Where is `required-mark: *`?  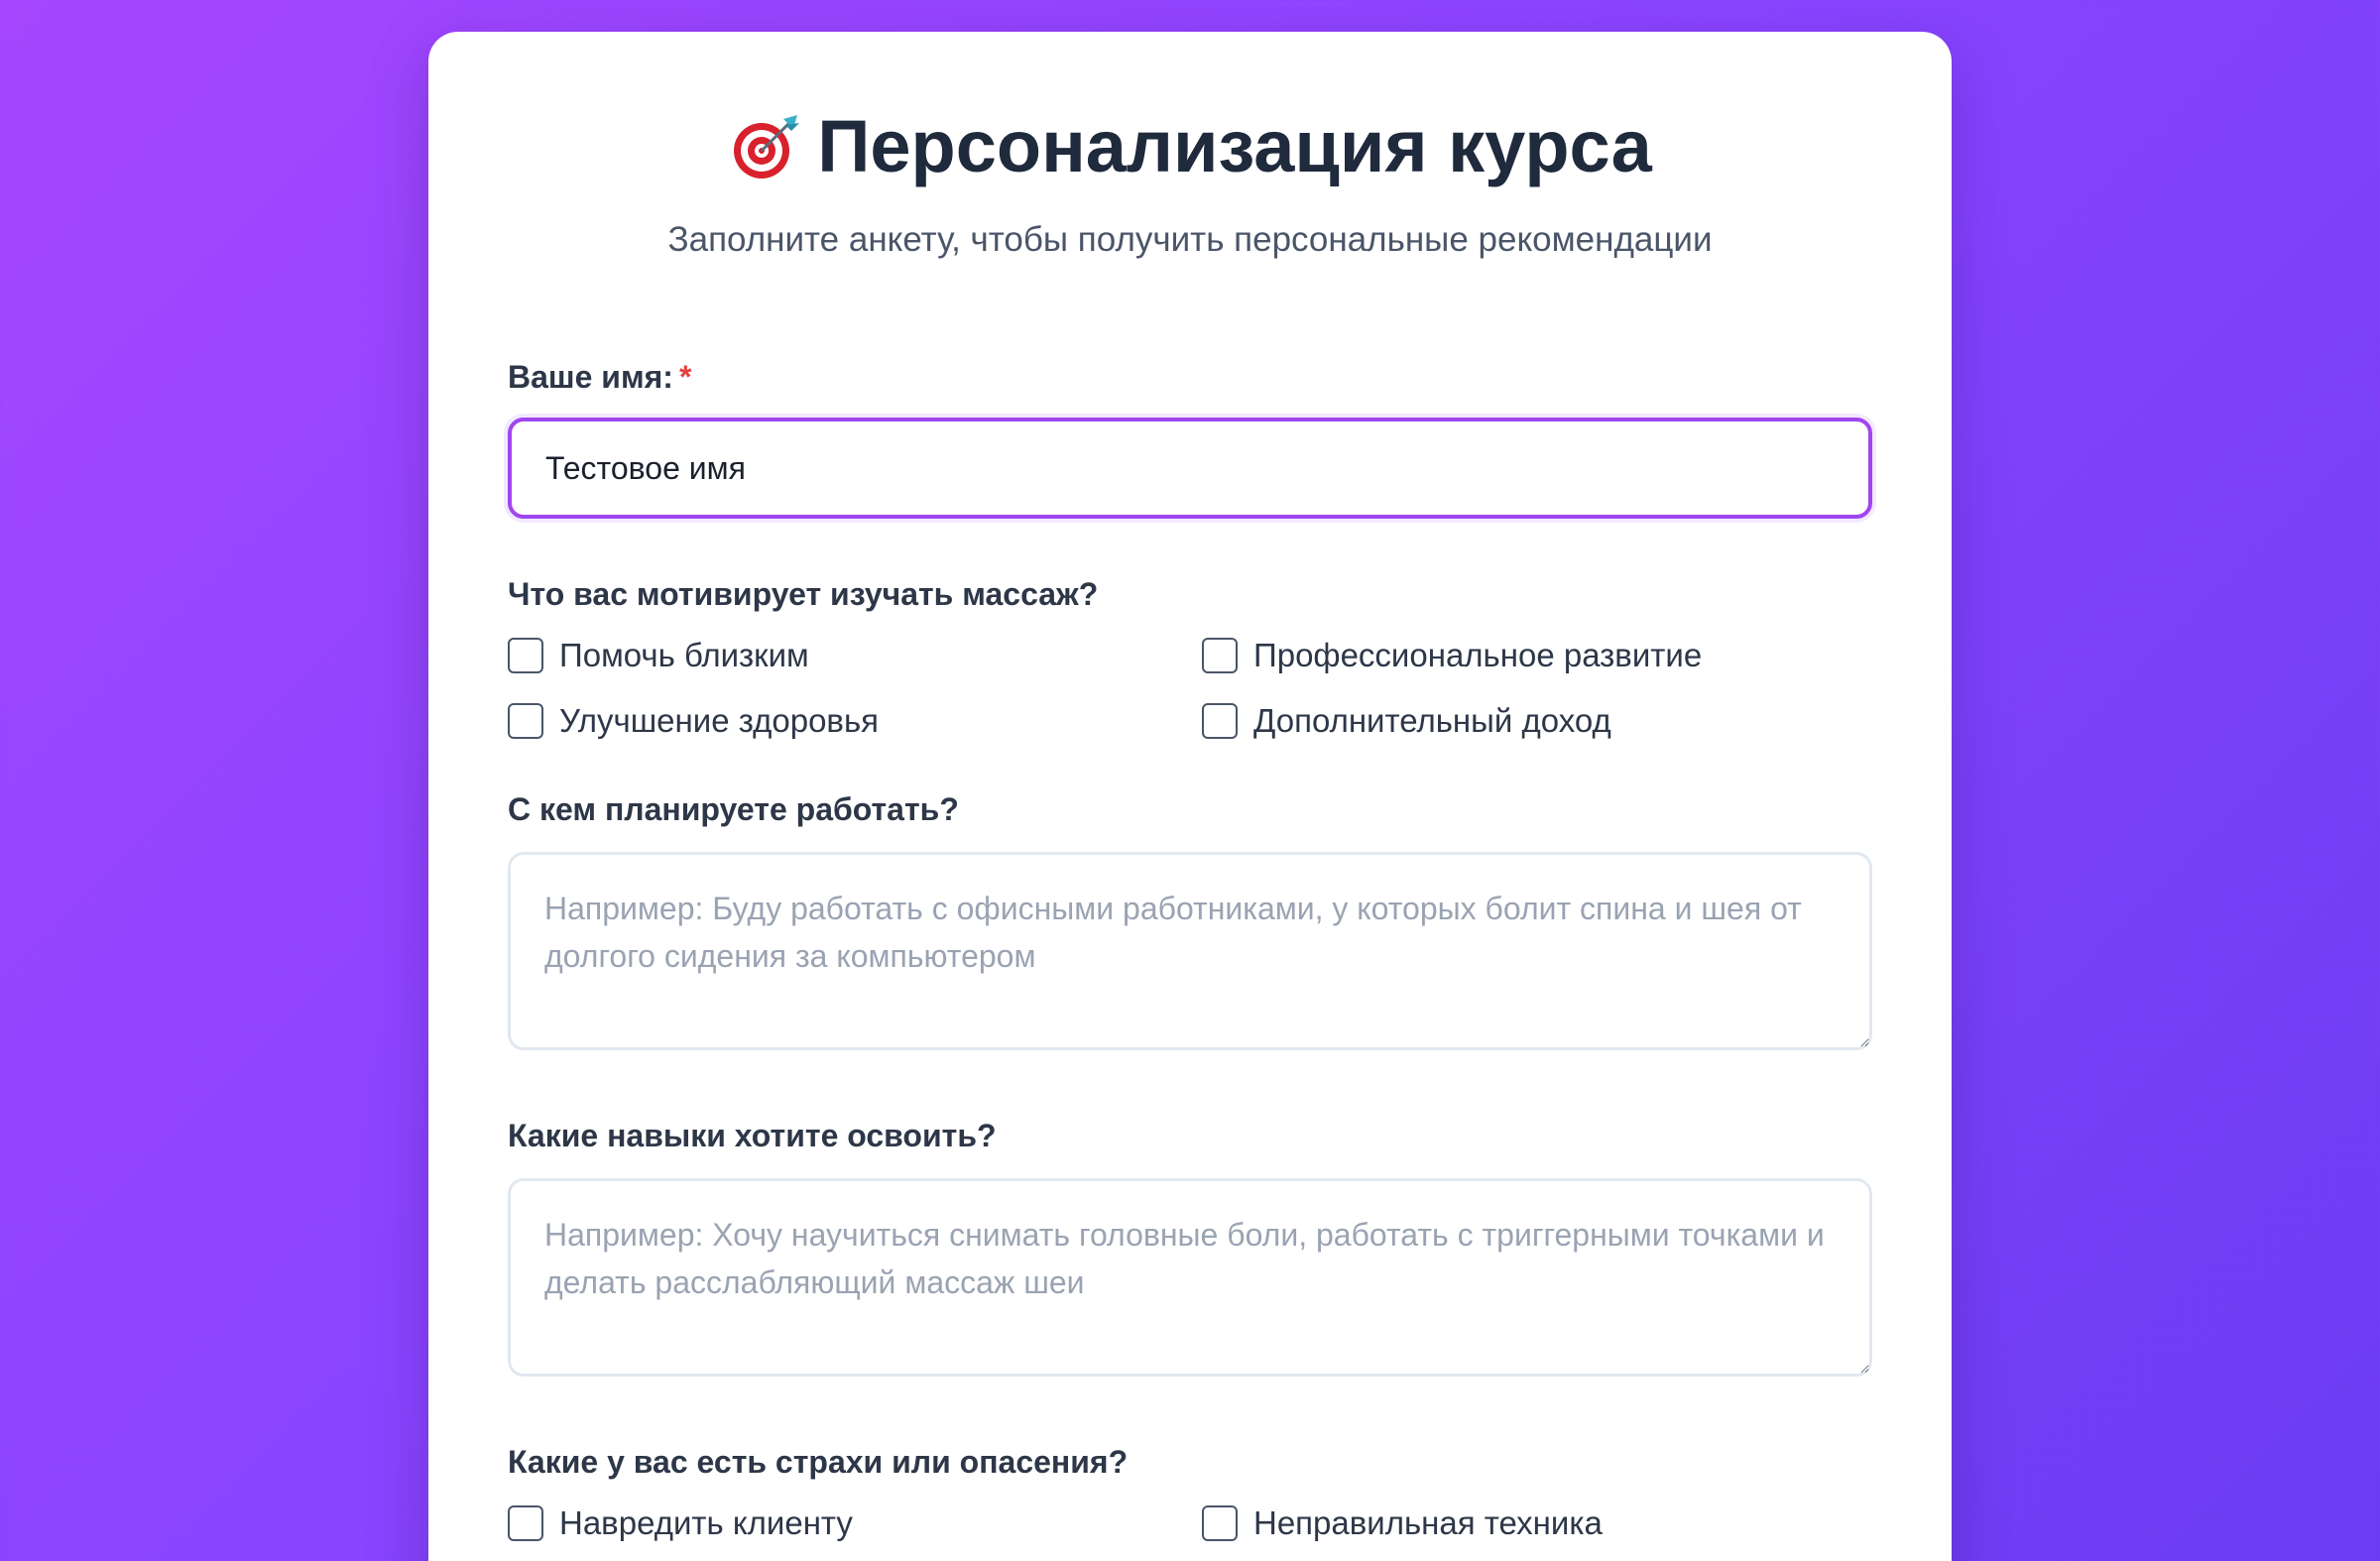 required-mark: * is located at coordinates (685, 377).